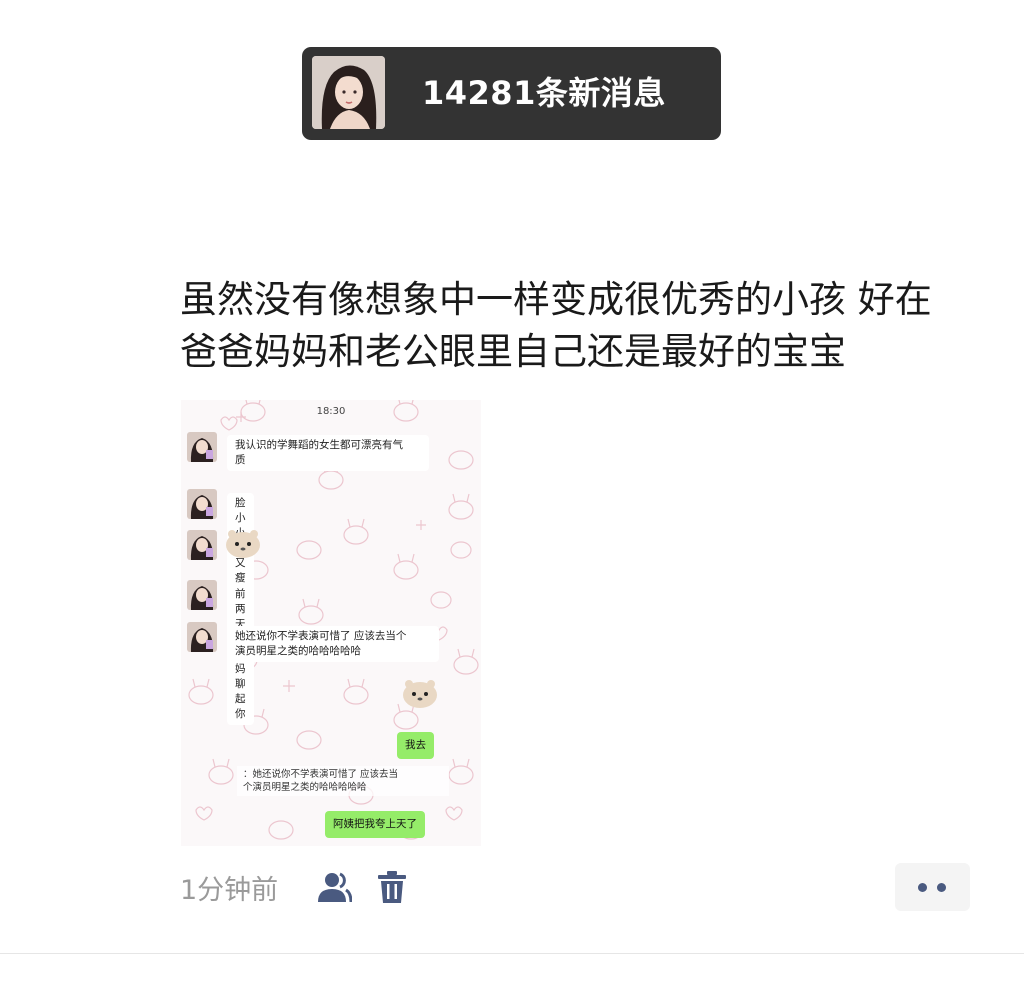 This screenshot has width=1024, height=988. What do you see at coordinates (333, 644) in the screenshot?
I see `chat-bubble: 她还说你不学表演可惜了 应该去当个 演员明星之类的哈哈哈哈哈` at bounding box center [333, 644].